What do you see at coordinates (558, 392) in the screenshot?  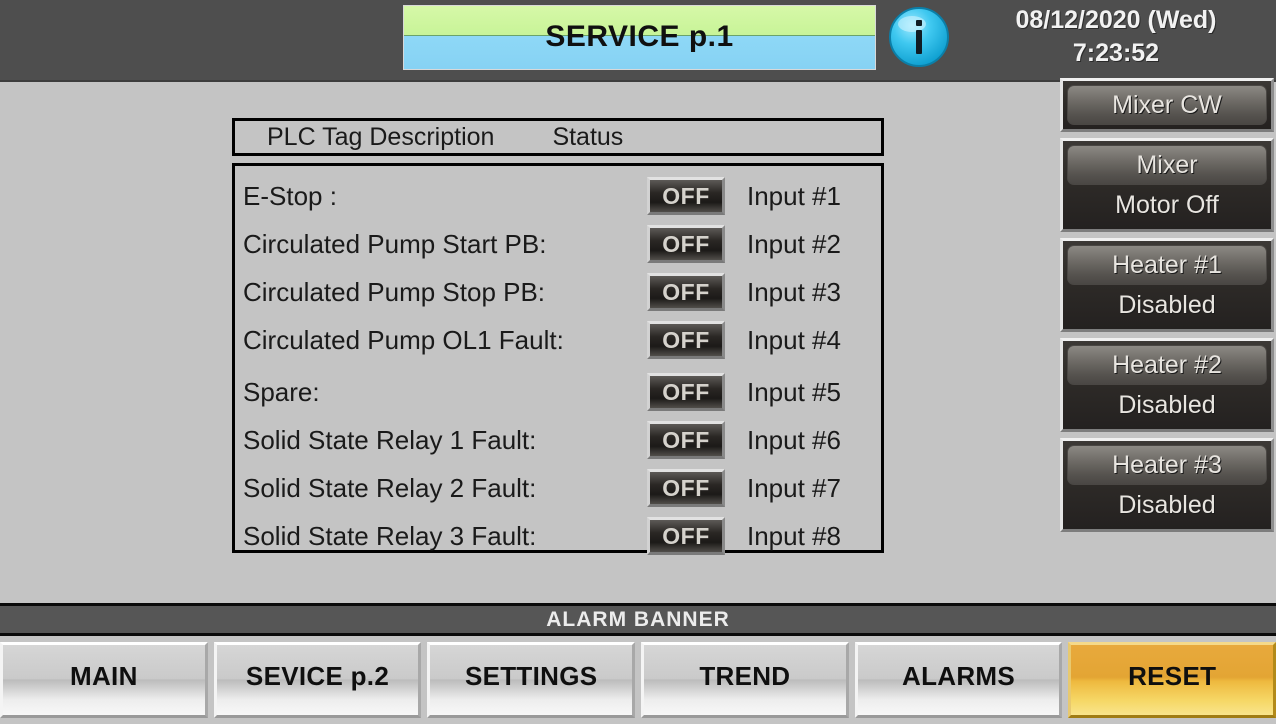 I see `table-row: Spare: OFF Input #5` at bounding box center [558, 392].